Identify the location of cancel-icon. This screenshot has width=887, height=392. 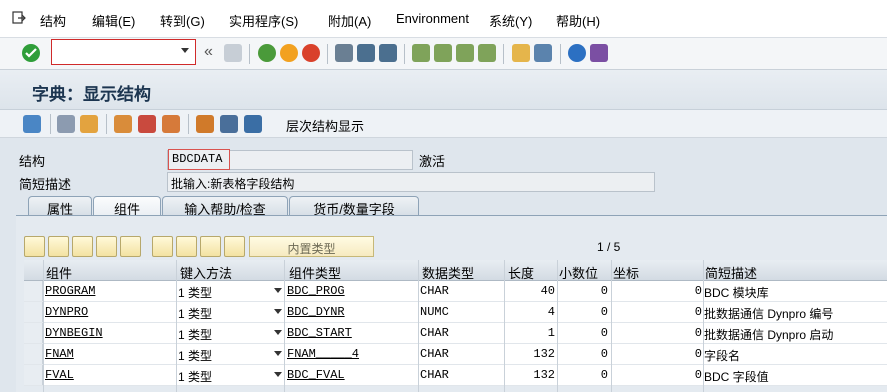
(311, 53).